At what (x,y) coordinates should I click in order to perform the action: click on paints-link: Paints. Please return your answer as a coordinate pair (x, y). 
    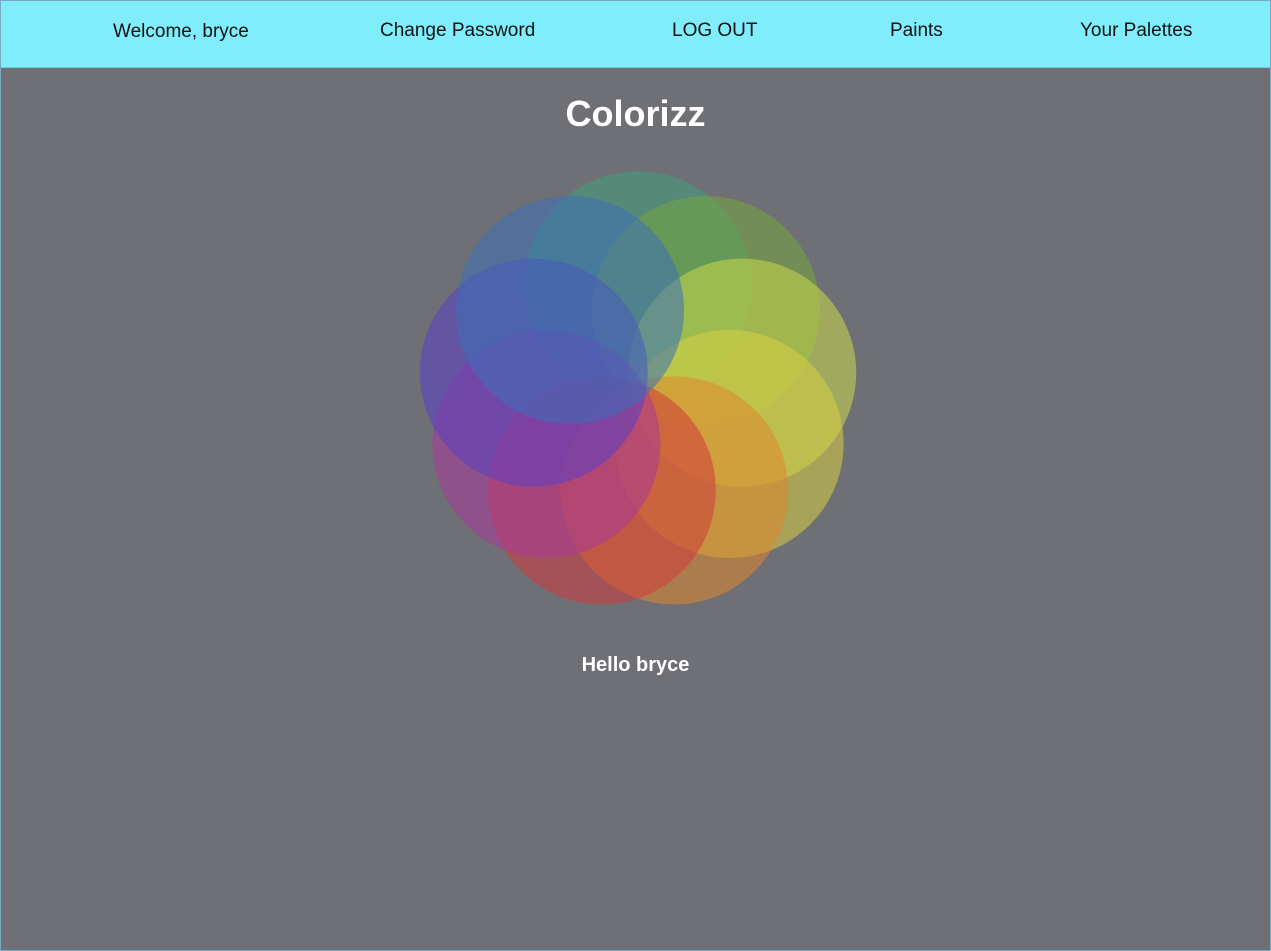
    Looking at the image, I should click on (916, 31).